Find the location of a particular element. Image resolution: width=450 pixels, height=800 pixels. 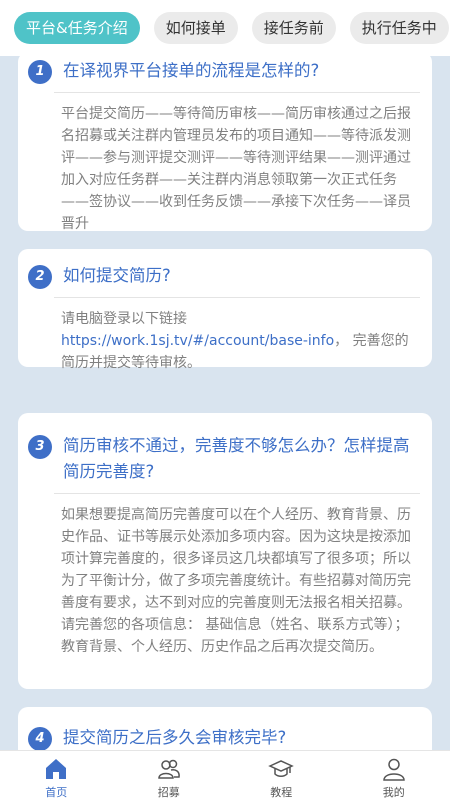

answer-prefix: 请电脑登录以下链接 is located at coordinates (124, 319).